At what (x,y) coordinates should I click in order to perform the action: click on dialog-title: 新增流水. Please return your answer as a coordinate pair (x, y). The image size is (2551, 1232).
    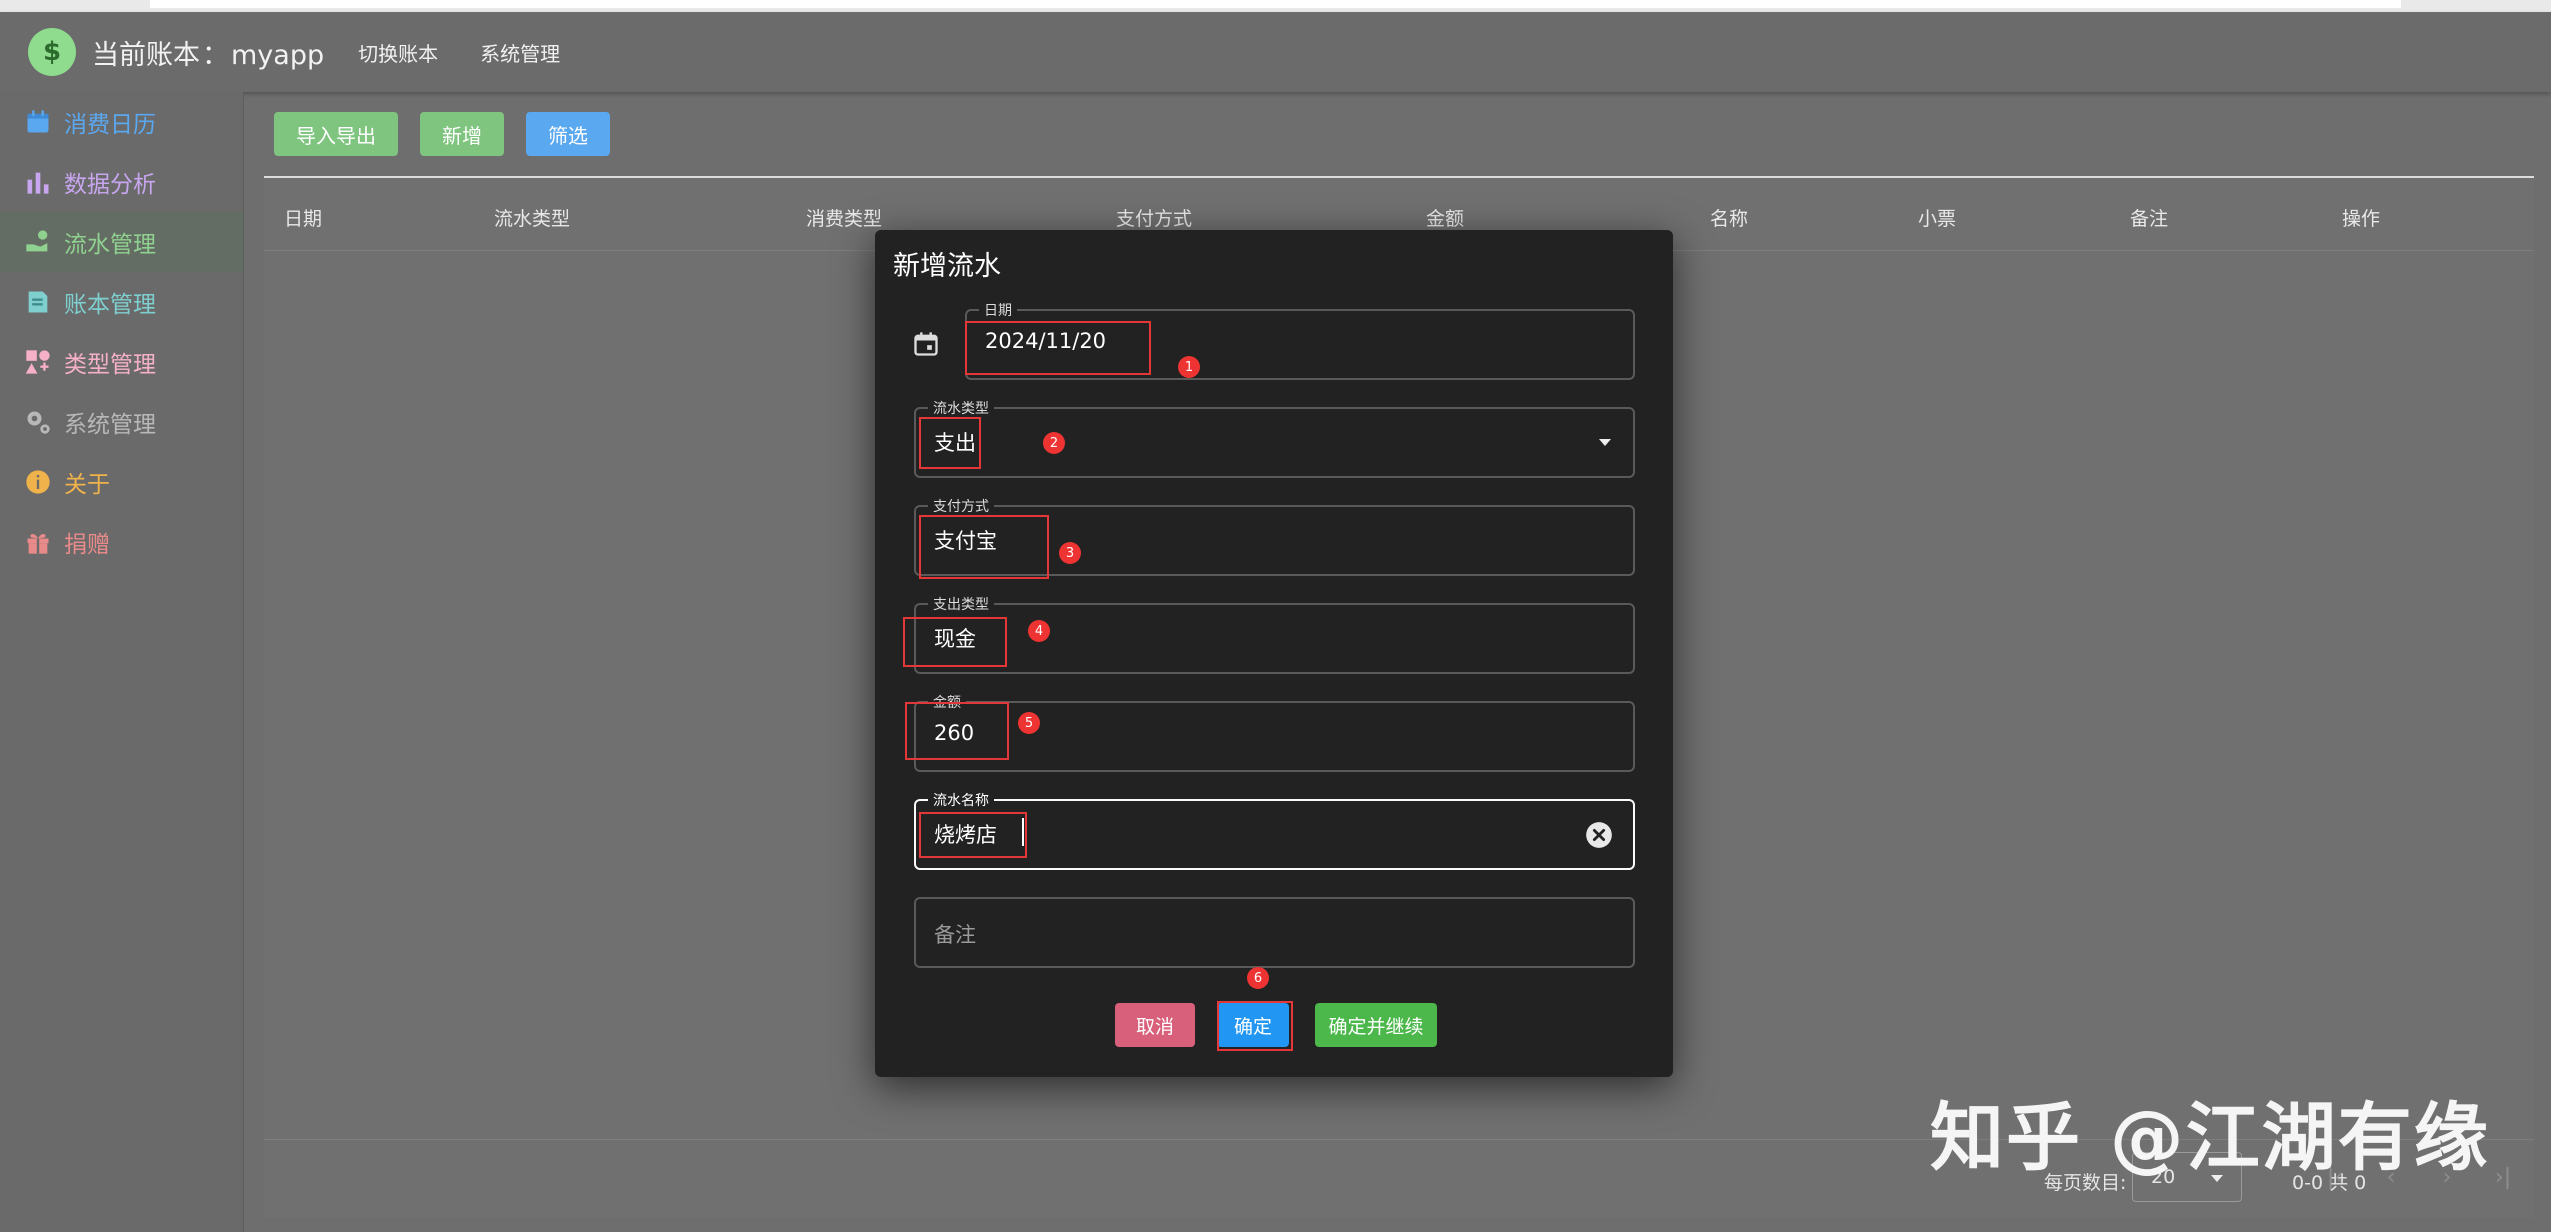
    Looking at the image, I should click on (947, 266).